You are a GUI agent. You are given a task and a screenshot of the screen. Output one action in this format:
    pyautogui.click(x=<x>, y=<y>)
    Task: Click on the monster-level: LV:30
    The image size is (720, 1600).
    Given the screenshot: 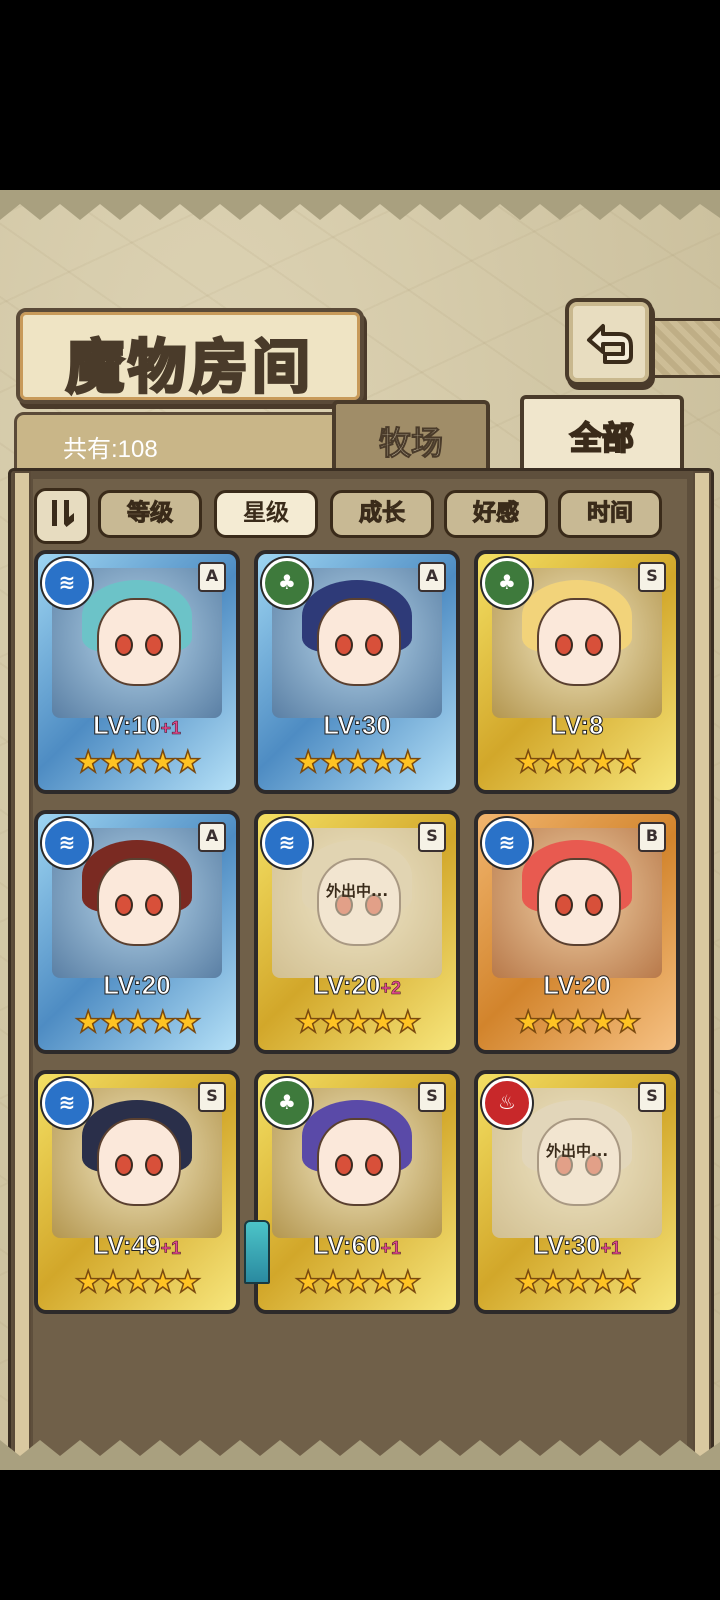 What is the action you would take?
    pyautogui.click(x=357, y=725)
    